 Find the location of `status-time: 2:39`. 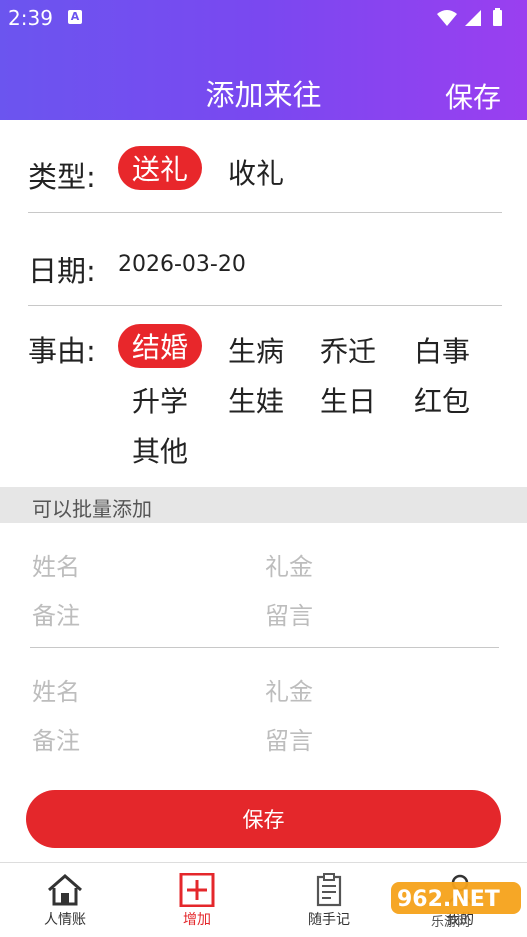

status-time: 2:39 is located at coordinates (30, 18).